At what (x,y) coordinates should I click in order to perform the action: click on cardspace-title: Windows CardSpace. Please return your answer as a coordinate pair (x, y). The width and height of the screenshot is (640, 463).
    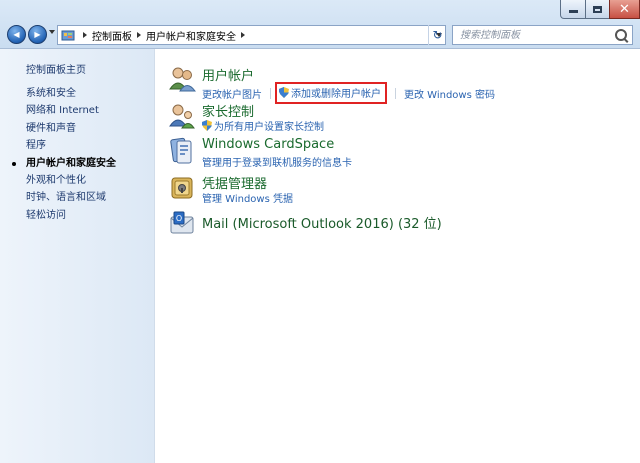
    Looking at the image, I should click on (268, 144).